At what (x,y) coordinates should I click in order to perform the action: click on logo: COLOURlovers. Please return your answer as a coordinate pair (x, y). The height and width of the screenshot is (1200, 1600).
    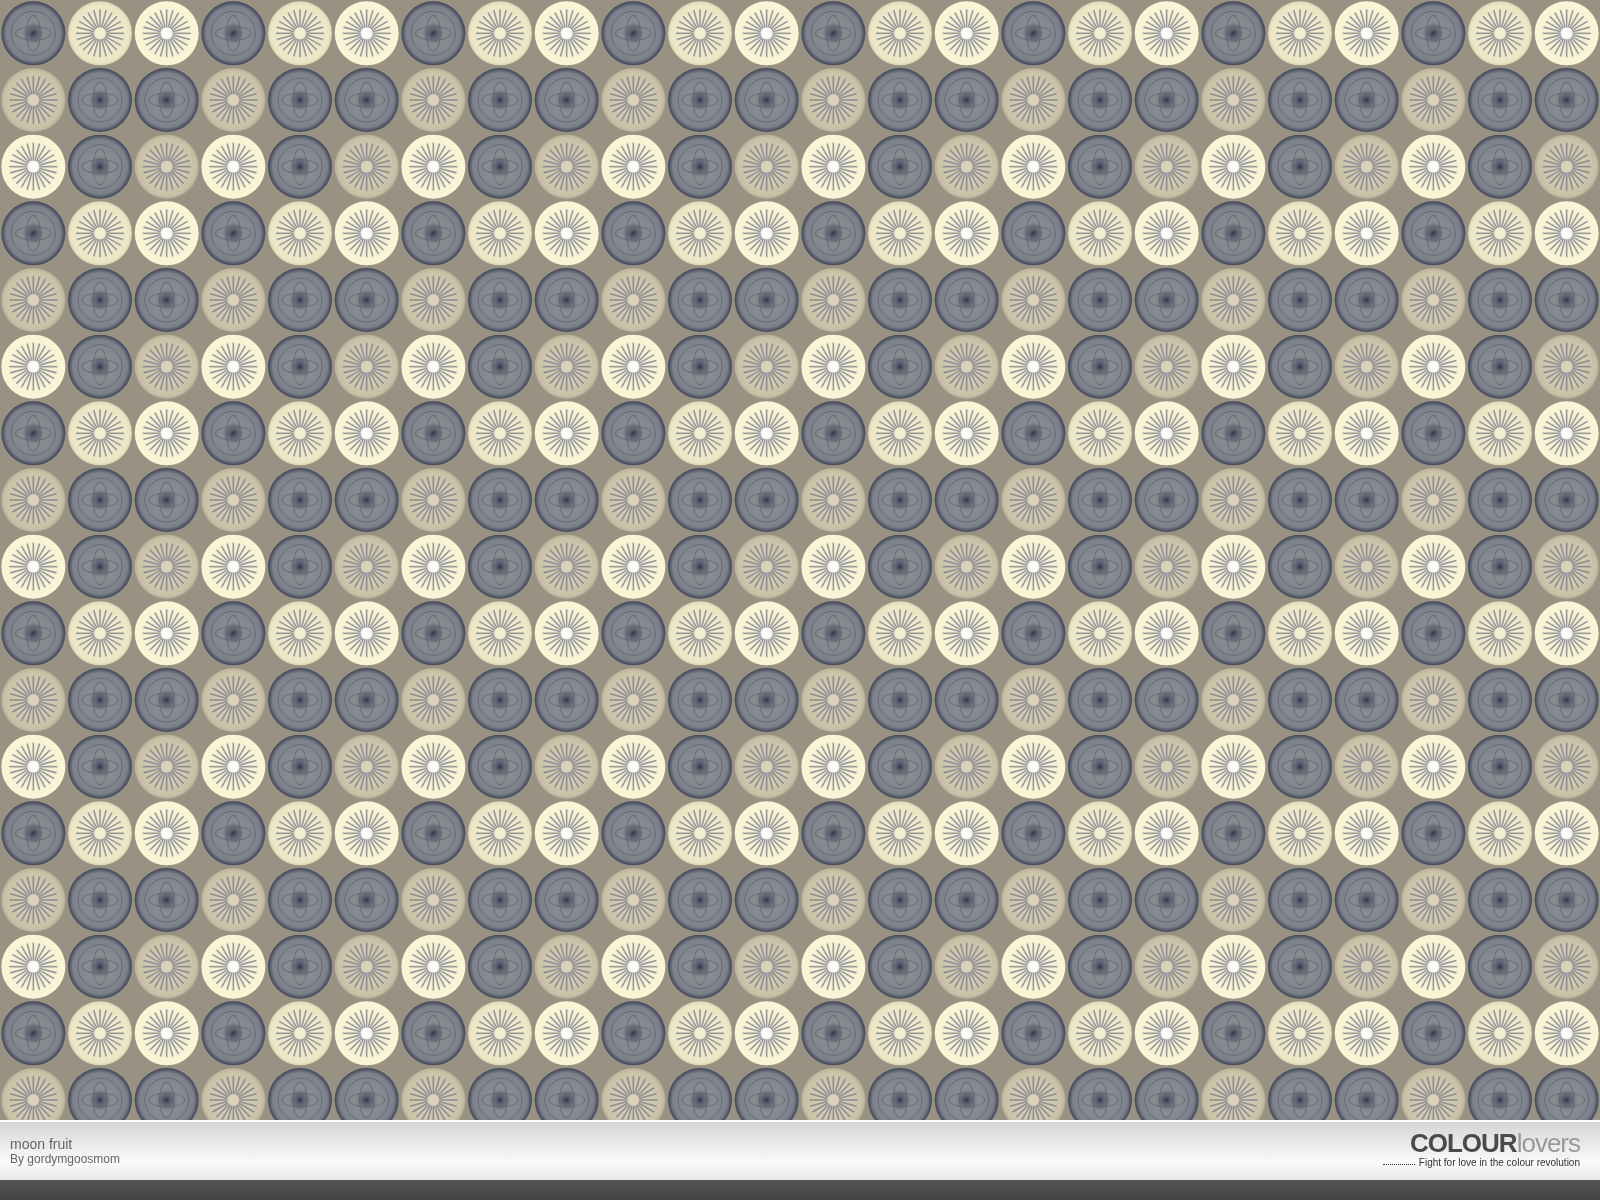
    Looking at the image, I should click on (1494, 1143).